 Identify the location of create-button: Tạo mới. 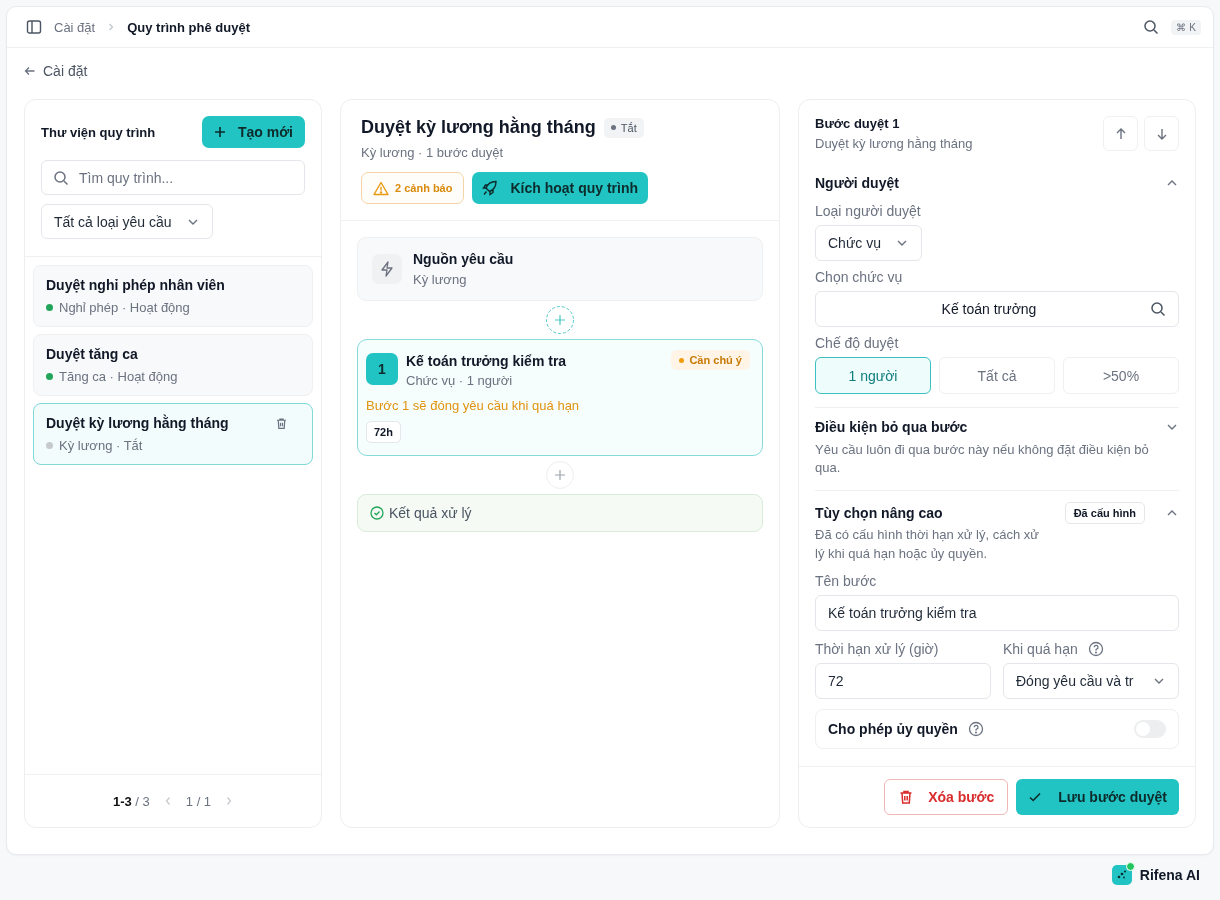
(253, 132).